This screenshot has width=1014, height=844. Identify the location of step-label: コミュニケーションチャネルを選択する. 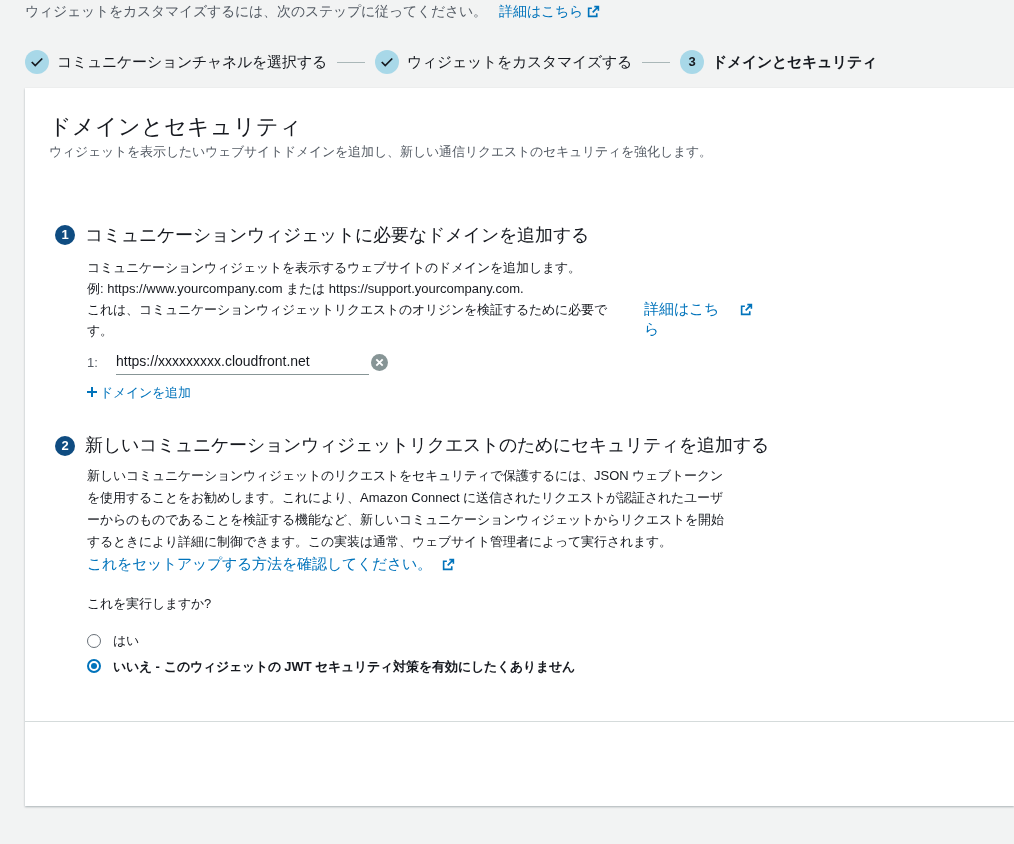
(192, 61).